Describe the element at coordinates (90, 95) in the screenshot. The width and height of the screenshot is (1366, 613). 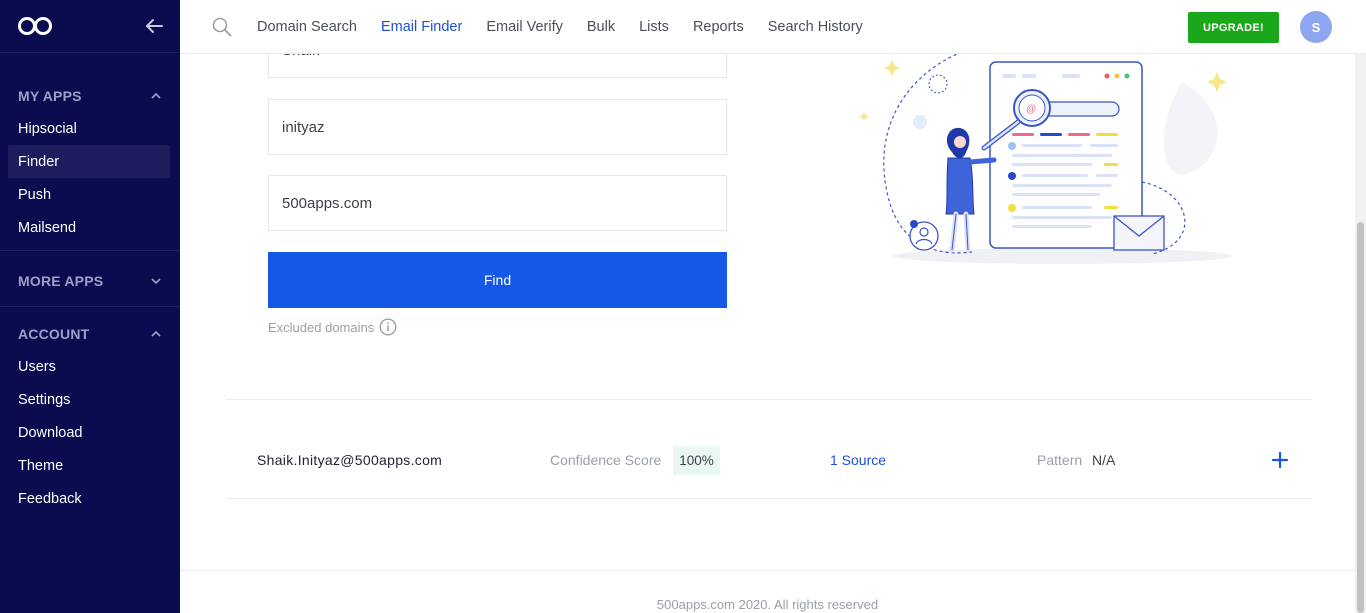
I see `my-apps-toggle: MY APPS` at that location.